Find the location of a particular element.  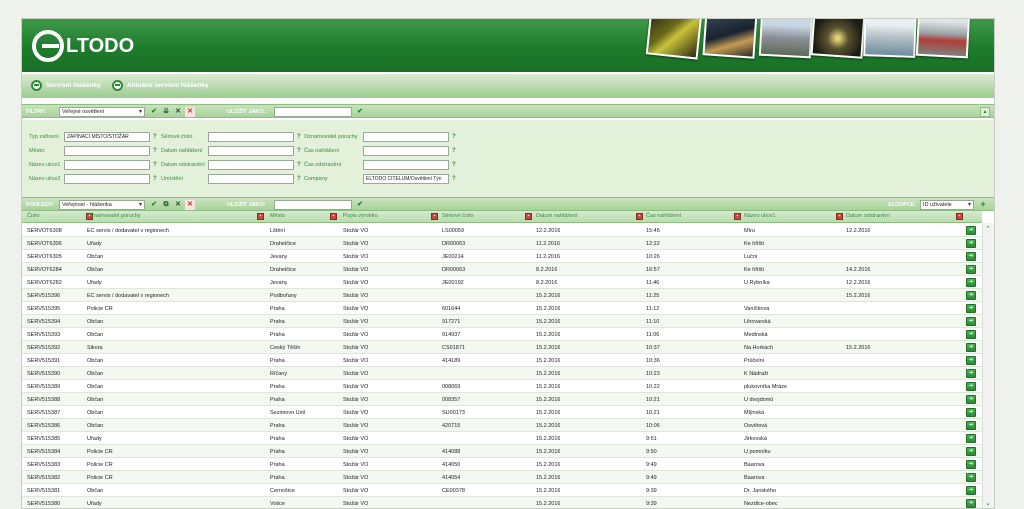

nav-item-aktualni-servisni-hlasenky: Aktuální servisní hlášenky is located at coordinates (160, 85).